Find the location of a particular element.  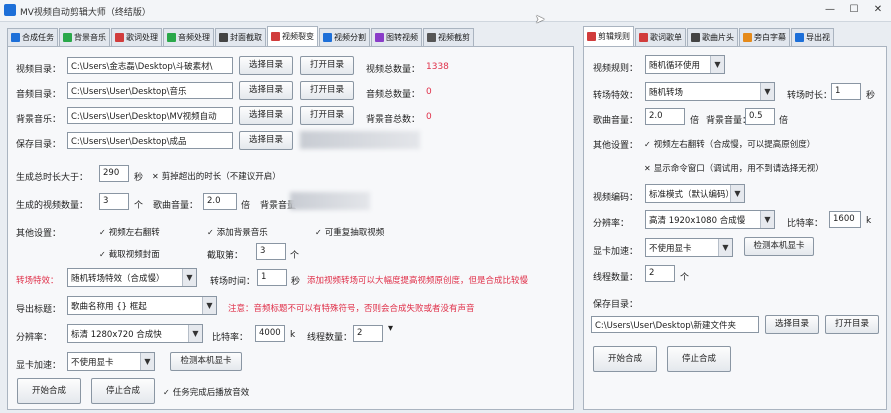

video-count-input: 3 is located at coordinates (114, 201).